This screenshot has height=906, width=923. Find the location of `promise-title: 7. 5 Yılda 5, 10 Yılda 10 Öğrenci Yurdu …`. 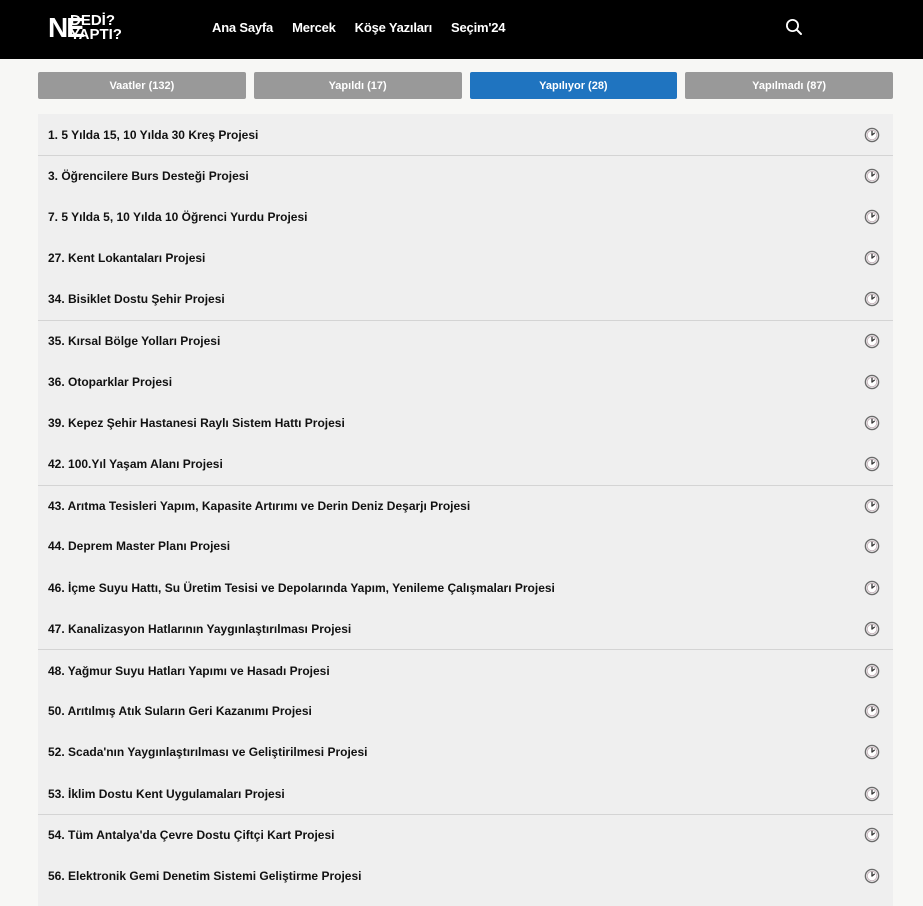

promise-title: 7. 5 Yılda 5, 10 Yılda 10 Öğrenci Yurdu … is located at coordinates (178, 216).